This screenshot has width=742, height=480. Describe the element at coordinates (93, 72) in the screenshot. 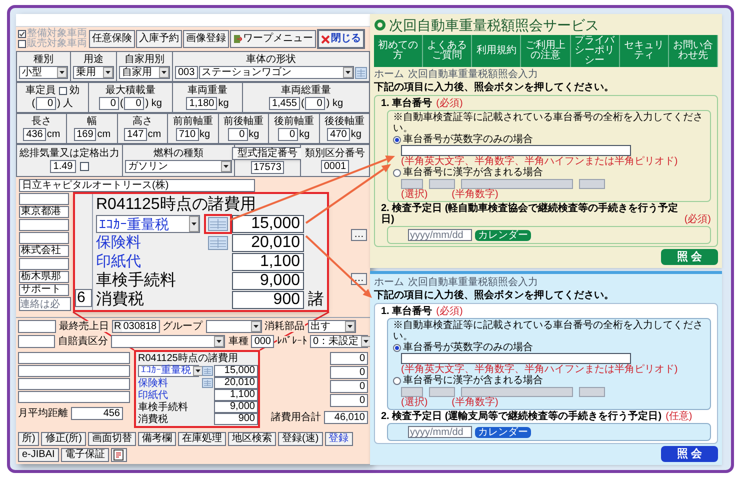

I see `dropdown: 乗用` at that location.